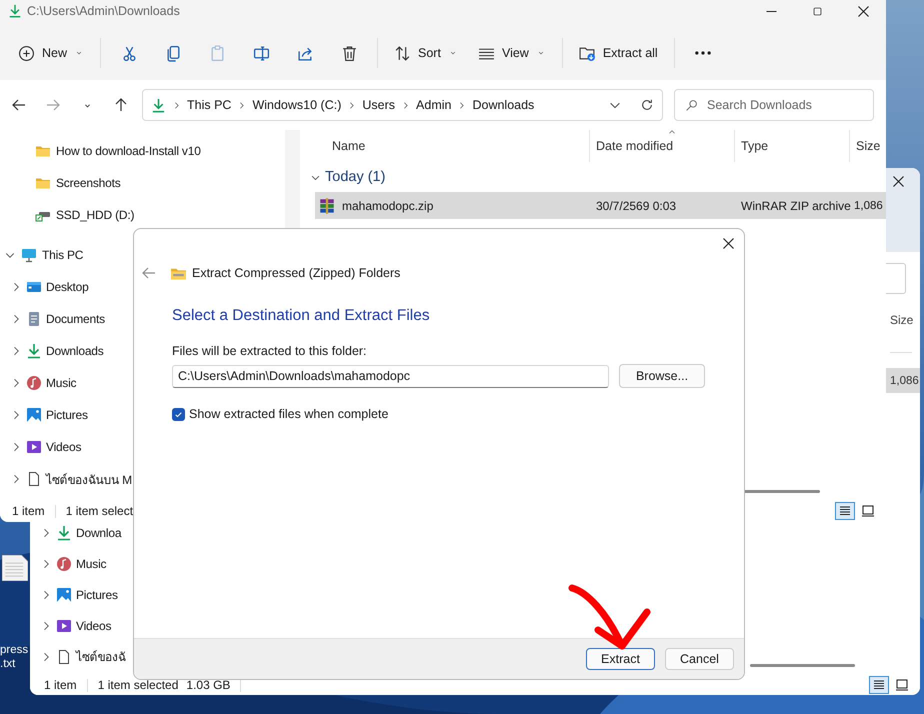 The image size is (924, 714). I want to click on selection-count: 1 item selected, so click(138, 685).